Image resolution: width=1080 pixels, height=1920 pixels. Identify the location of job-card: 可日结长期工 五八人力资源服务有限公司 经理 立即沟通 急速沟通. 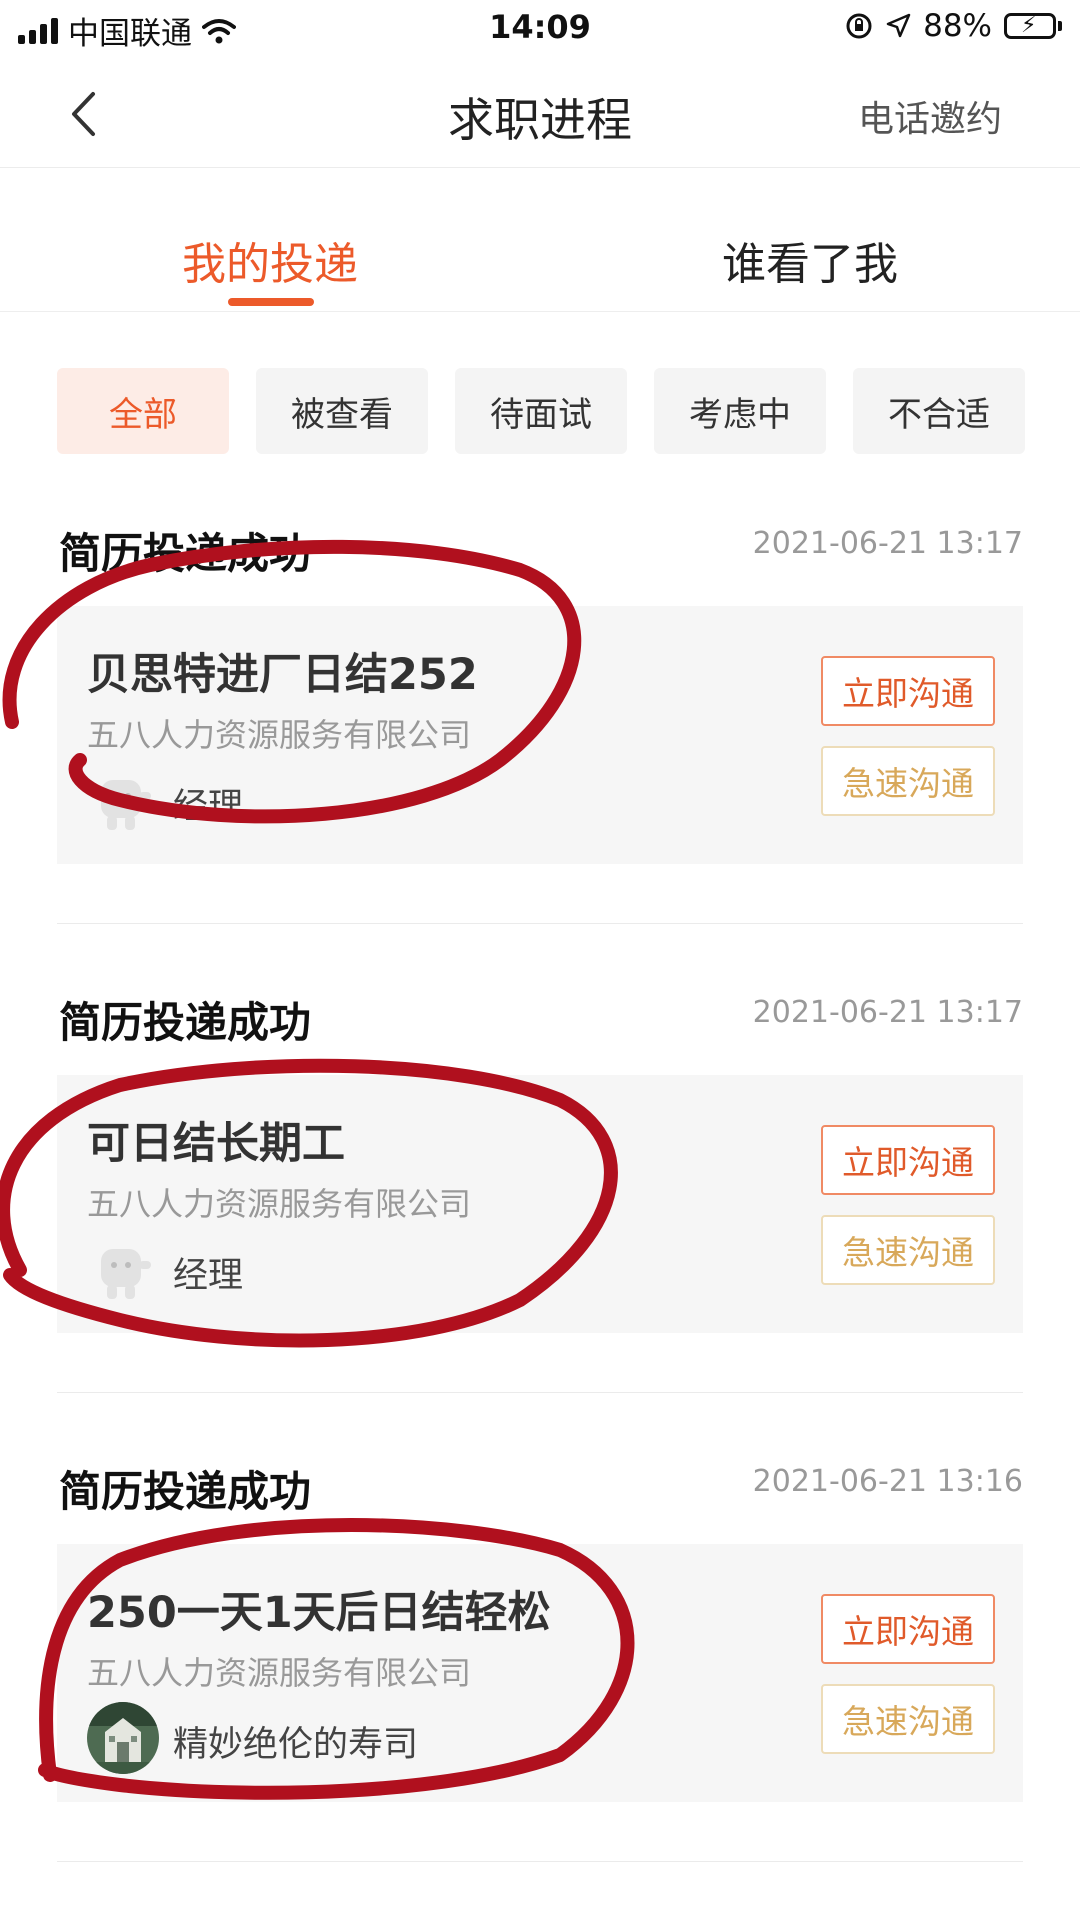
(540, 1204).